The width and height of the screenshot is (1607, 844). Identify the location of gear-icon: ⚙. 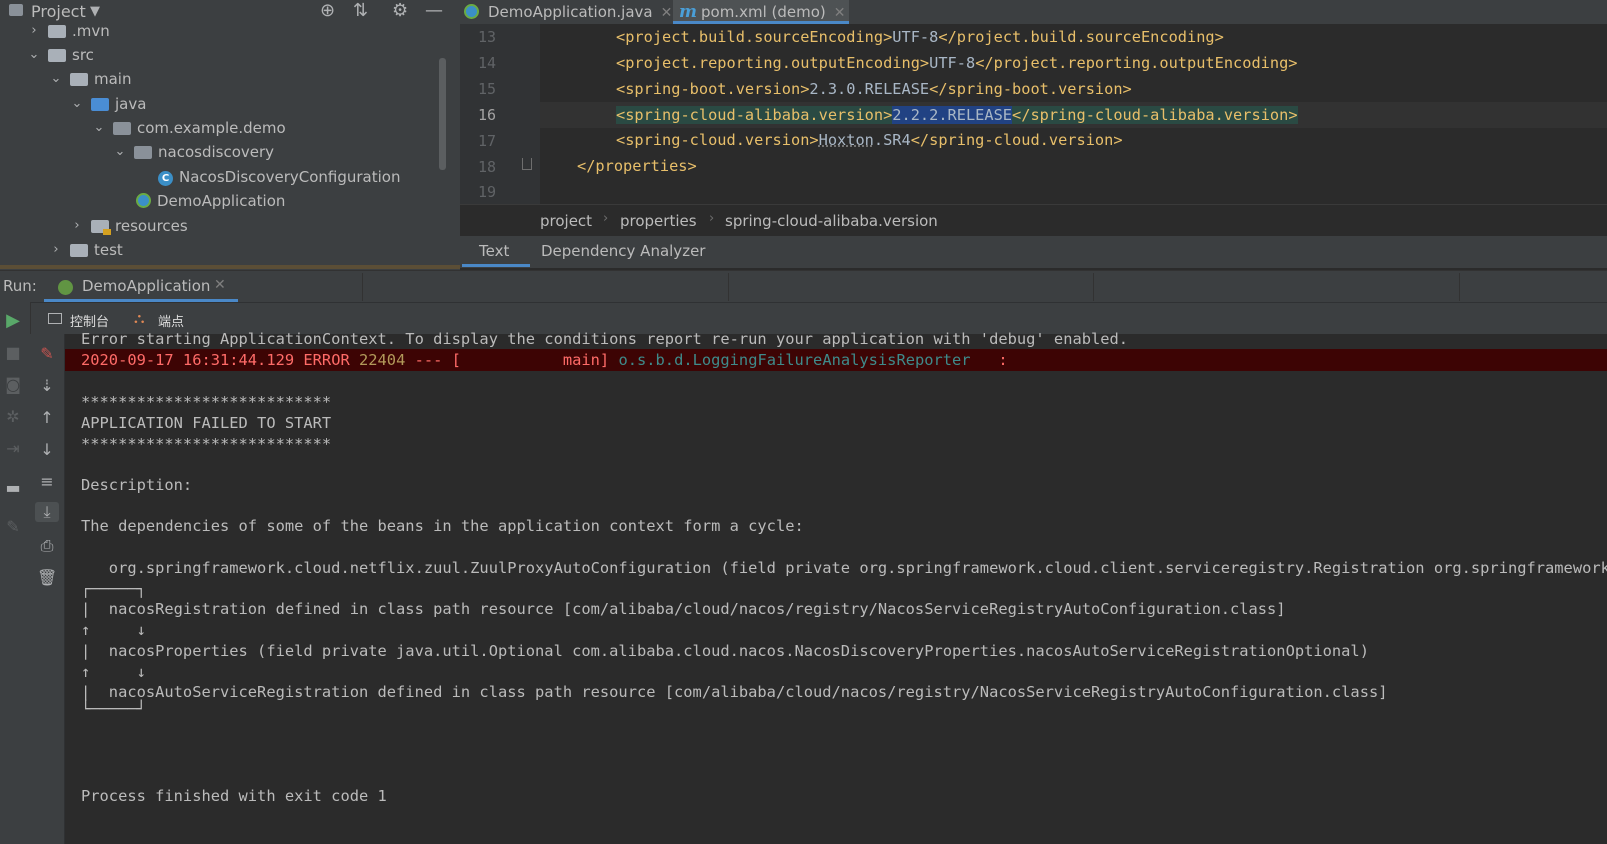
(400, 10).